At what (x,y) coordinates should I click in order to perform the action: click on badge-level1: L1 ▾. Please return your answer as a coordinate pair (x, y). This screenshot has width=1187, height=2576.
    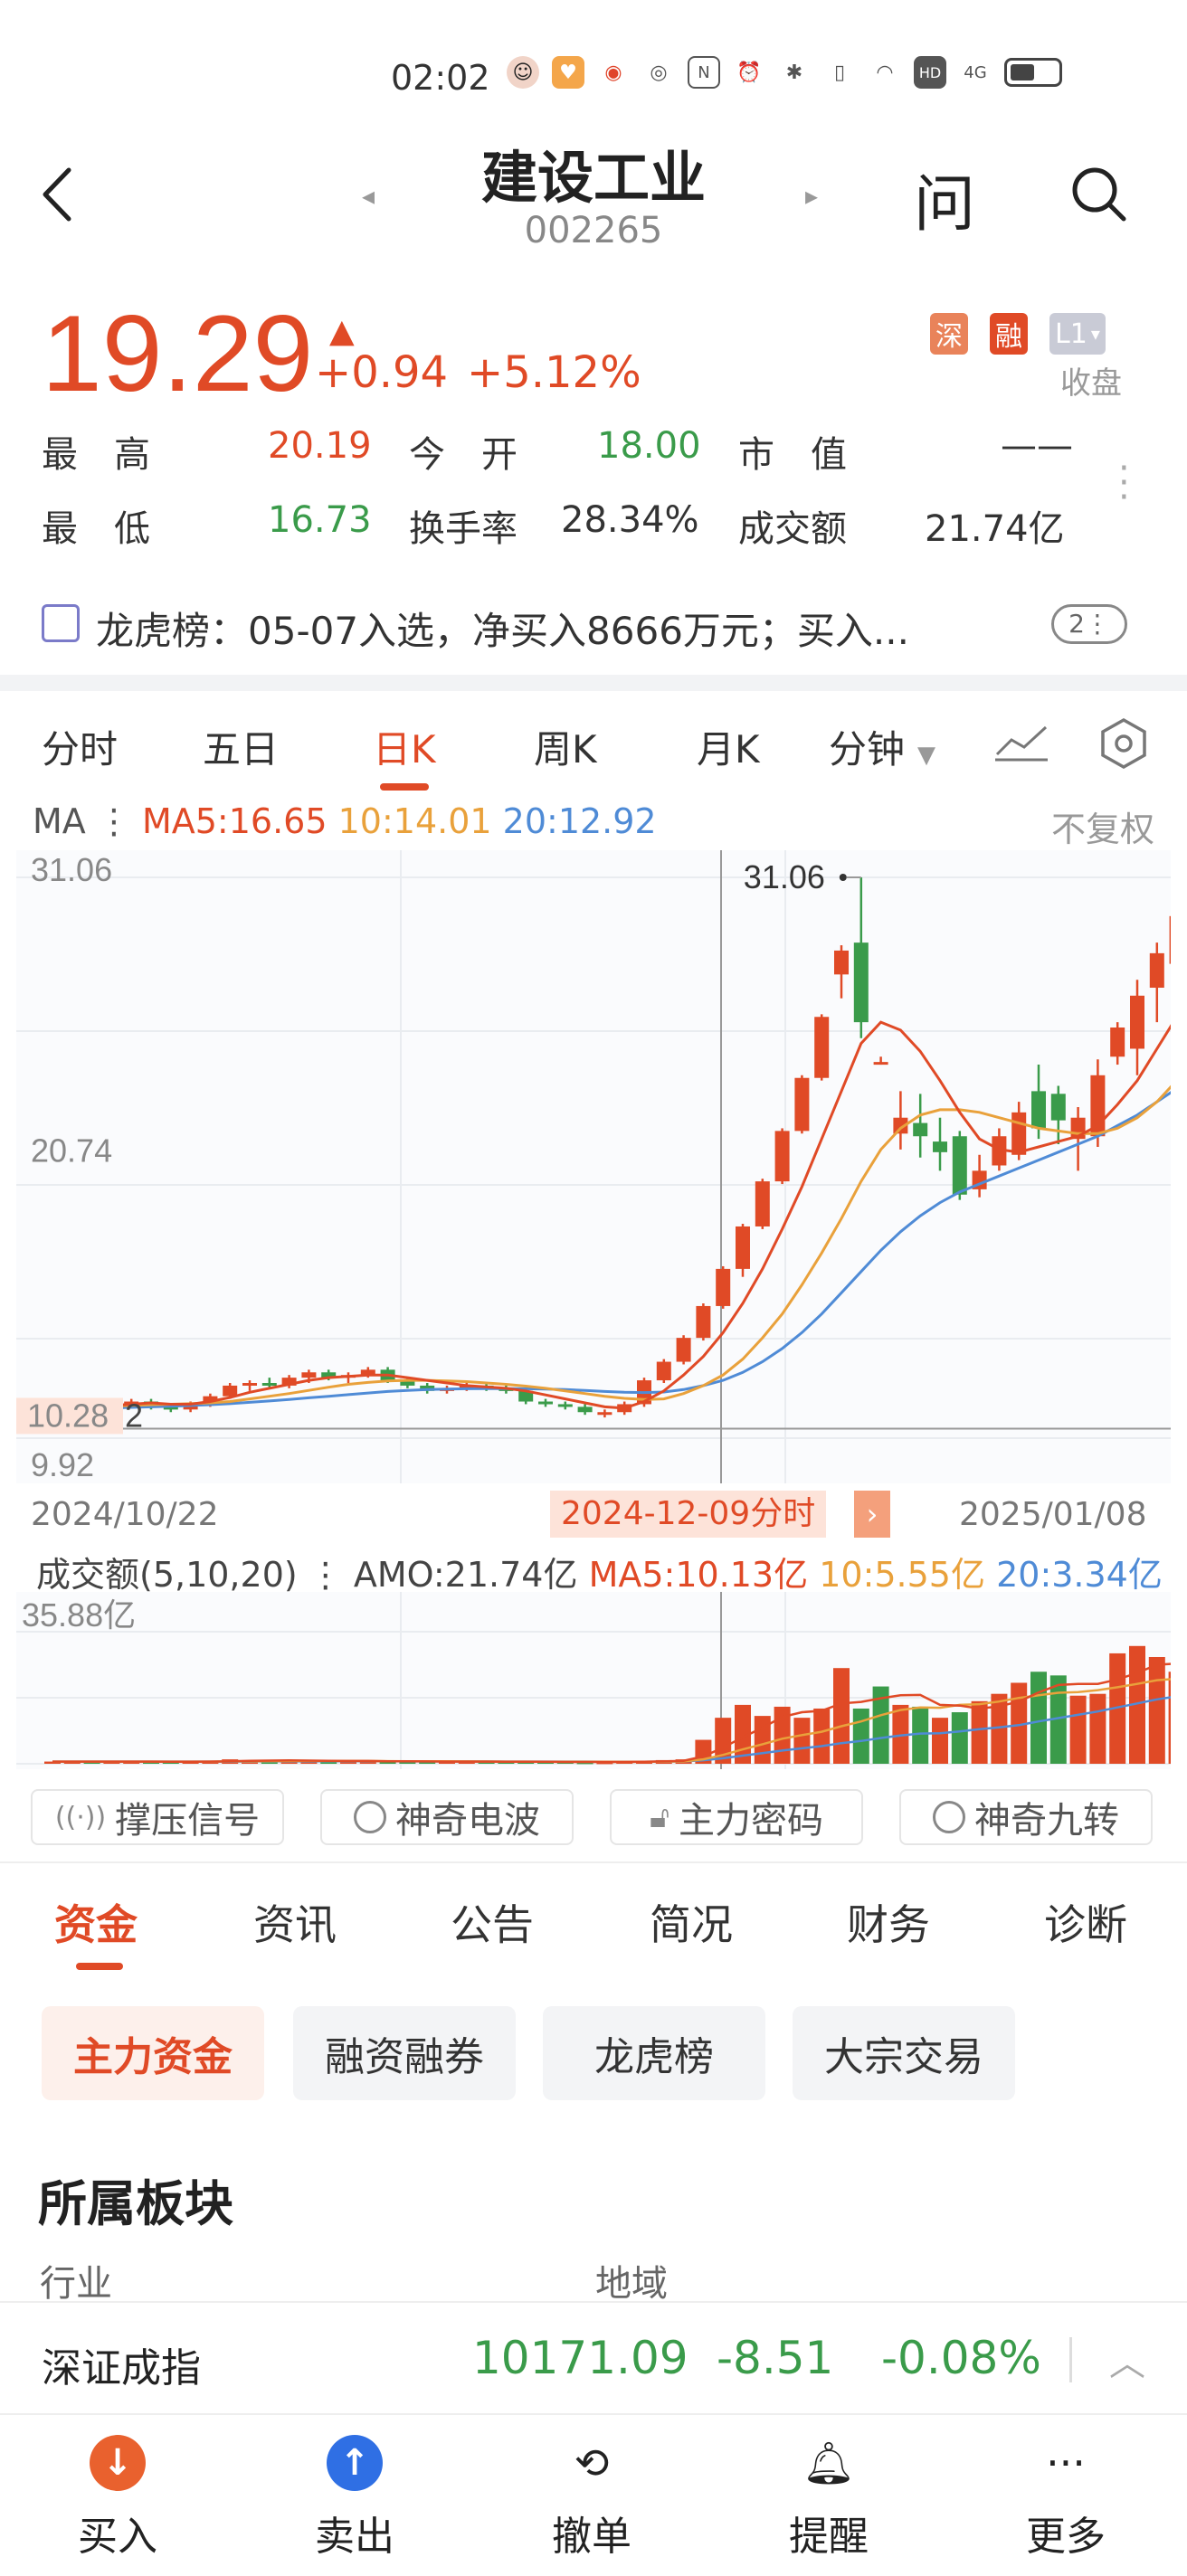
    Looking at the image, I should click on (1077, 334).